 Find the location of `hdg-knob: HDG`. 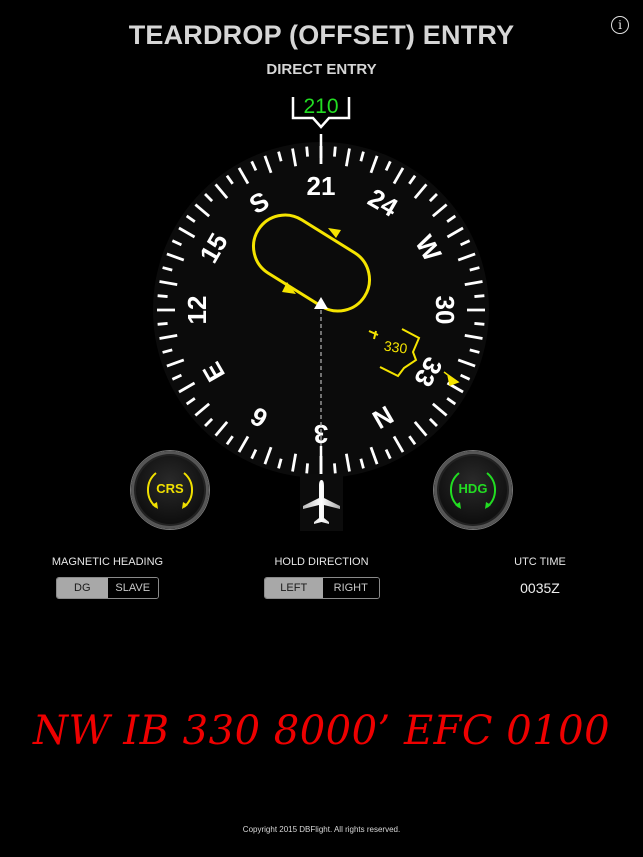

hdg-knob: HDG is located at coordinates (473, 490).